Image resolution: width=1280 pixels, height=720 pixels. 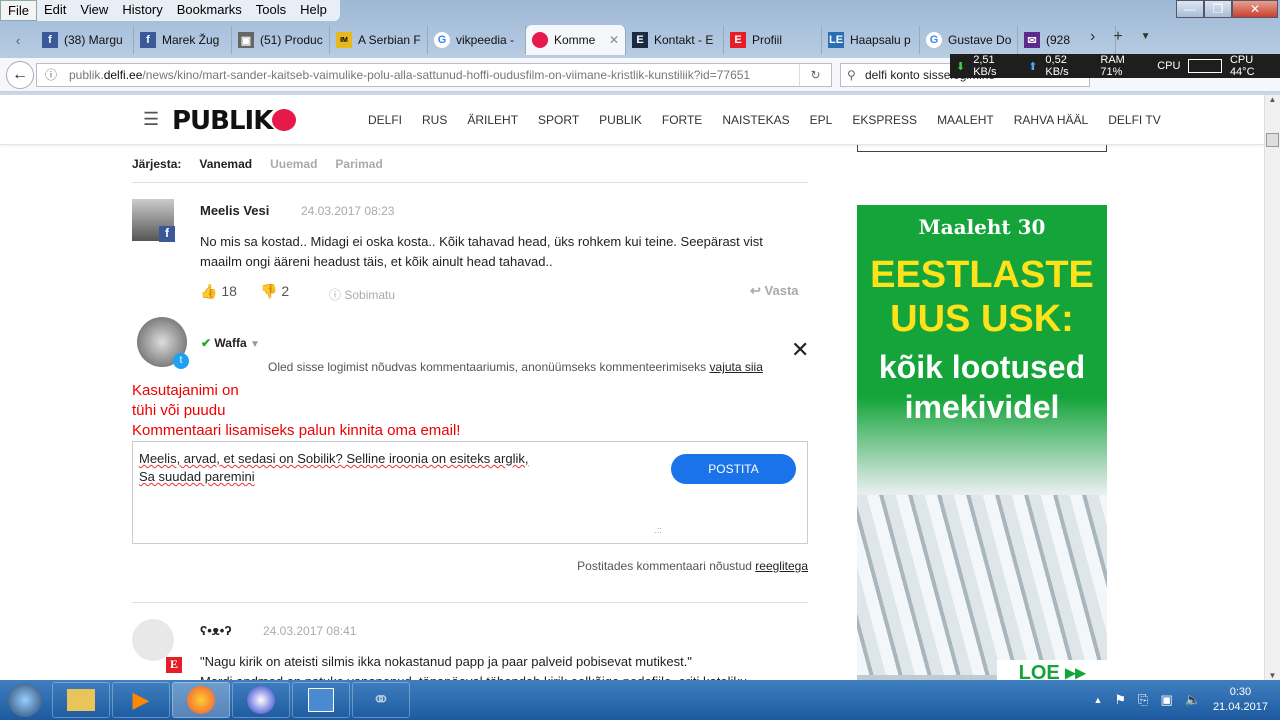 I want to click on taskbar-explorer, so click(x=81, y=700).